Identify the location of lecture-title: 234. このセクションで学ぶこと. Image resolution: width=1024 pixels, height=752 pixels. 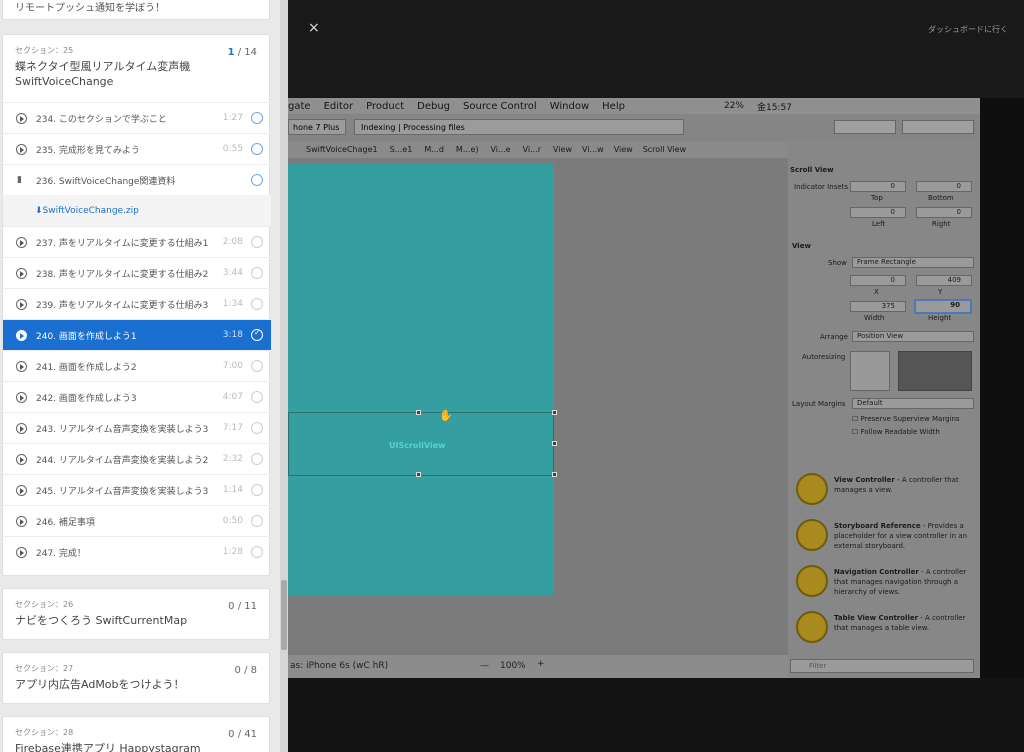
(101, 119).